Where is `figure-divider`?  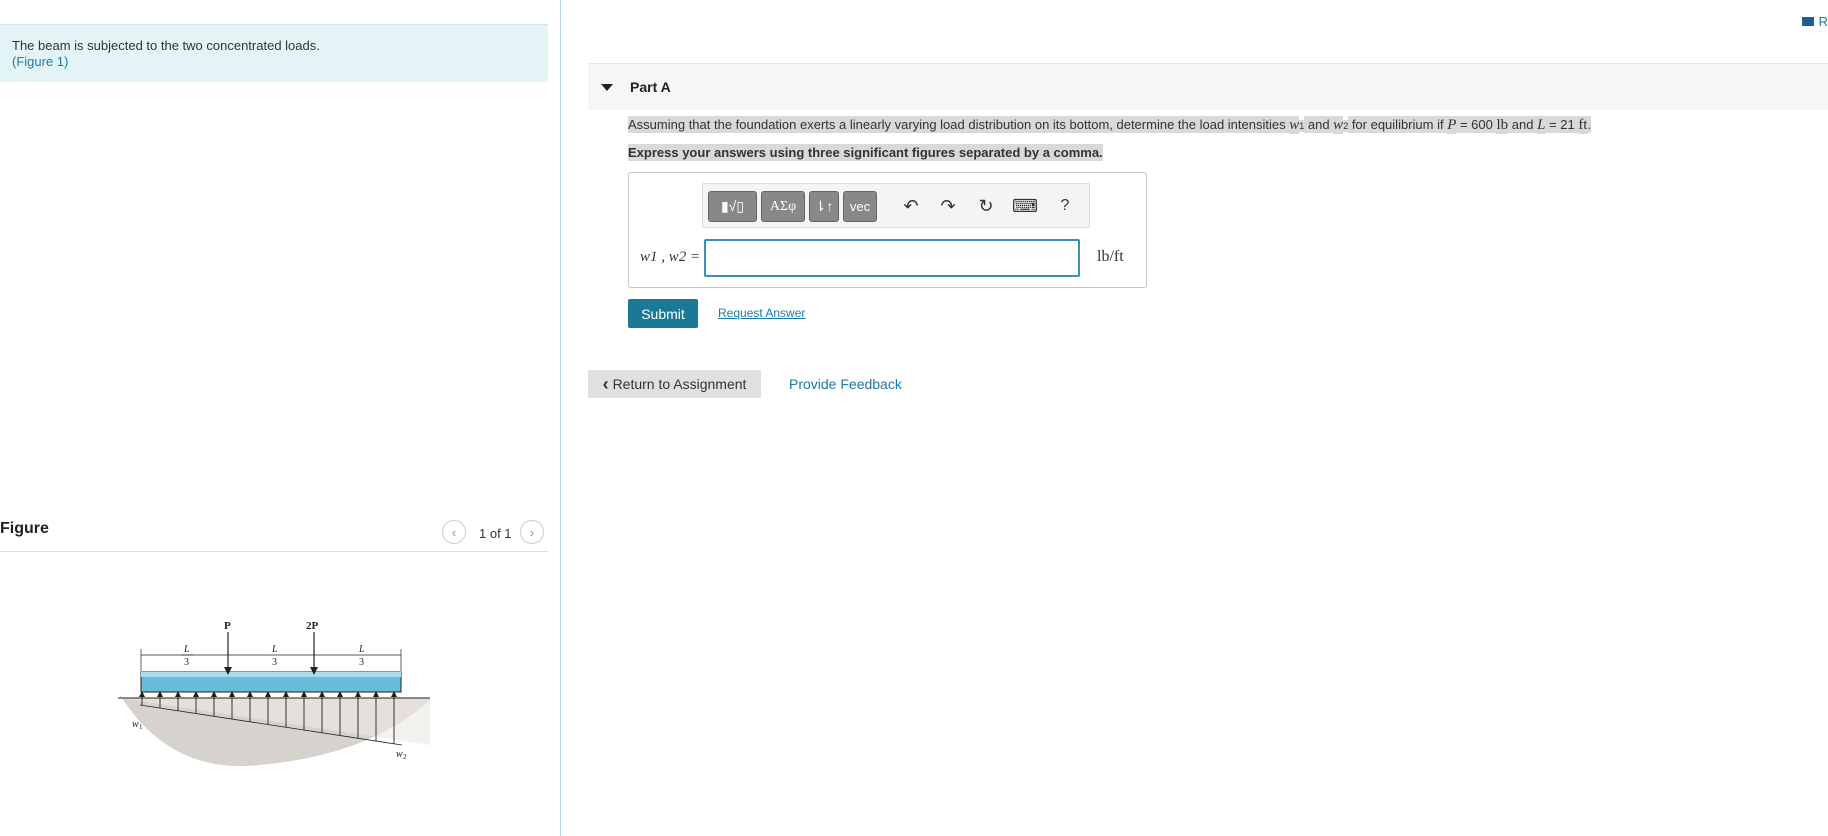 figure-divider is located at coordinates (274, 551).